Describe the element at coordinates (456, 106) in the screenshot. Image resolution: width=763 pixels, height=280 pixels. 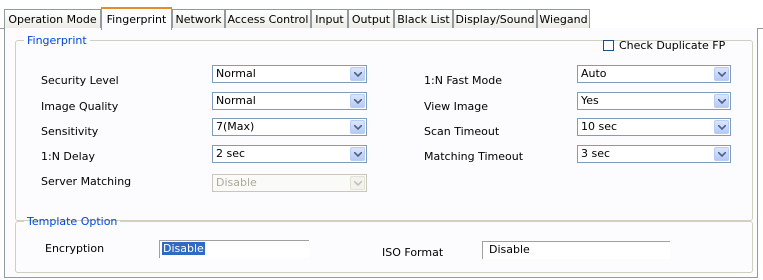
I see `view-image-label: View Image` at that location.